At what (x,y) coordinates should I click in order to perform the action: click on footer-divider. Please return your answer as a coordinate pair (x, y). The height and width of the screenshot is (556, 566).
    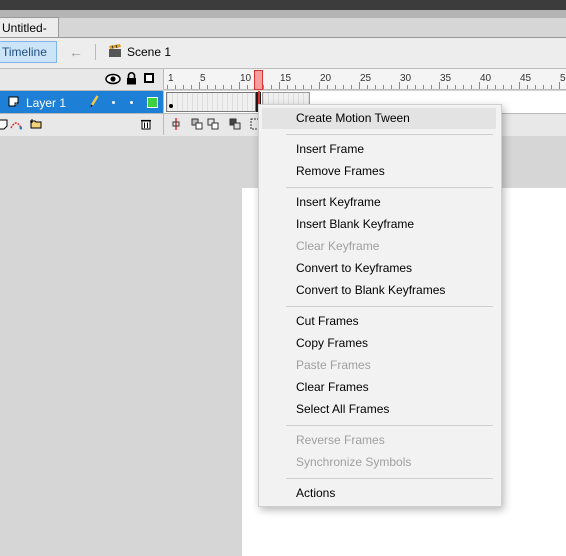
    Looking at the image, I should click on (163, 124).